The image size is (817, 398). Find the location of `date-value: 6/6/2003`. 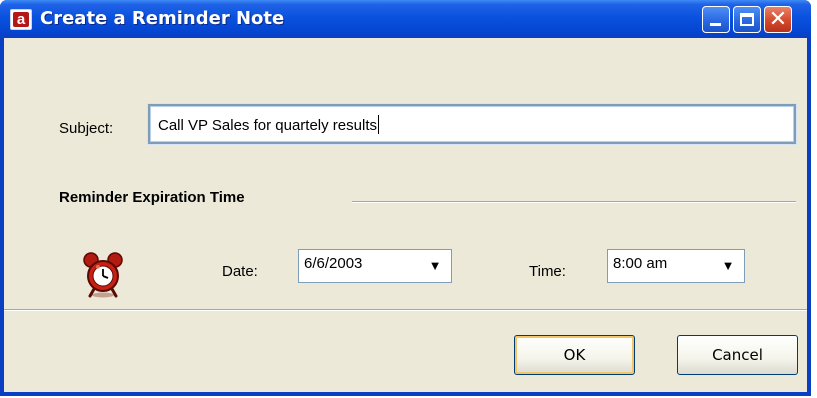

date-value: 6/6/2003 is located at coordinates (333, 263).